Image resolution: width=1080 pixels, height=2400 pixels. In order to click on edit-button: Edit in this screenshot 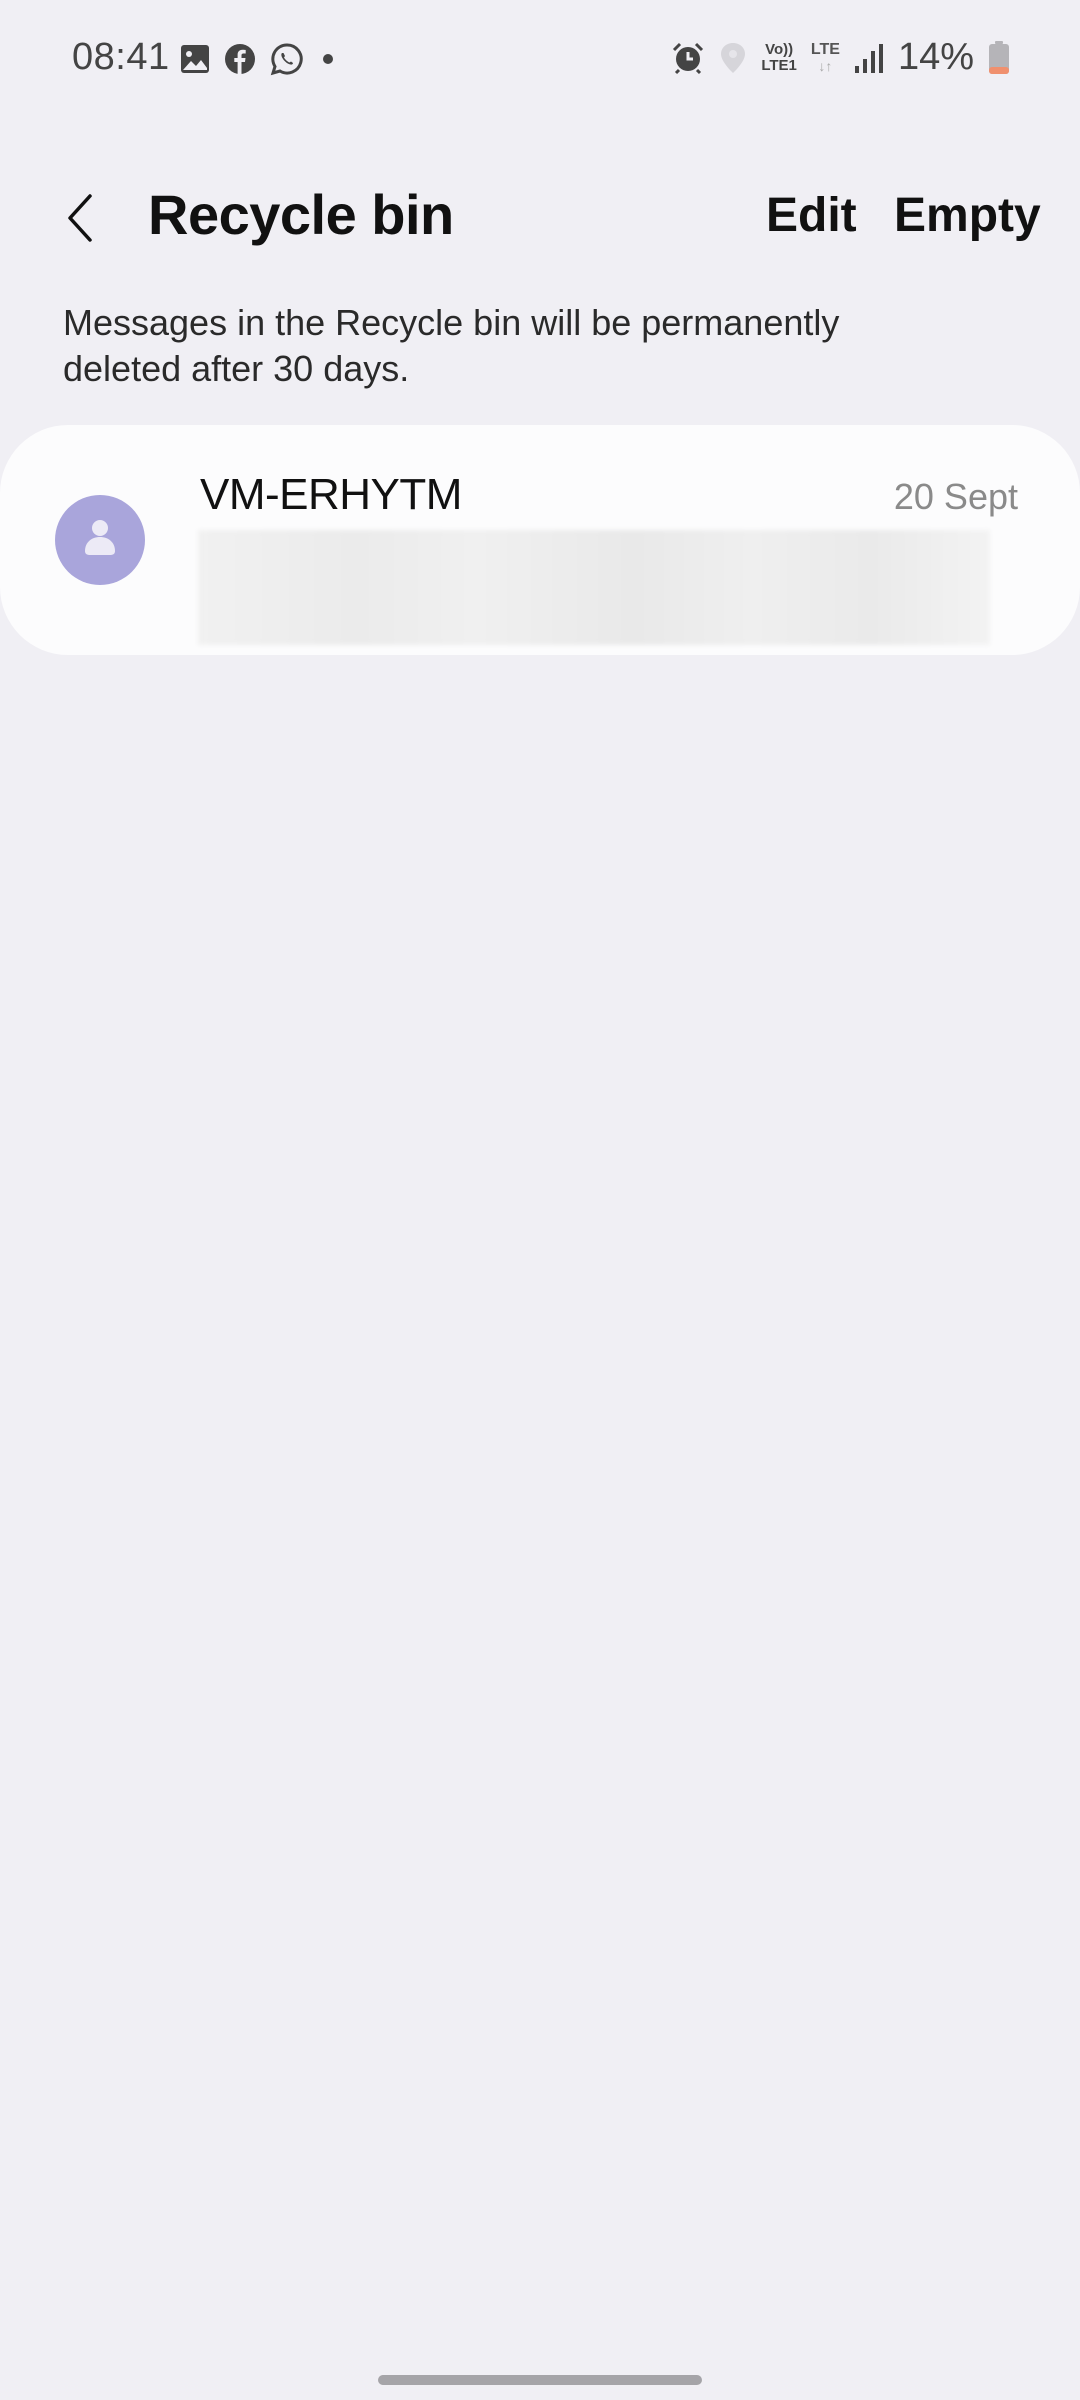, I will do `click(811, 215)`.